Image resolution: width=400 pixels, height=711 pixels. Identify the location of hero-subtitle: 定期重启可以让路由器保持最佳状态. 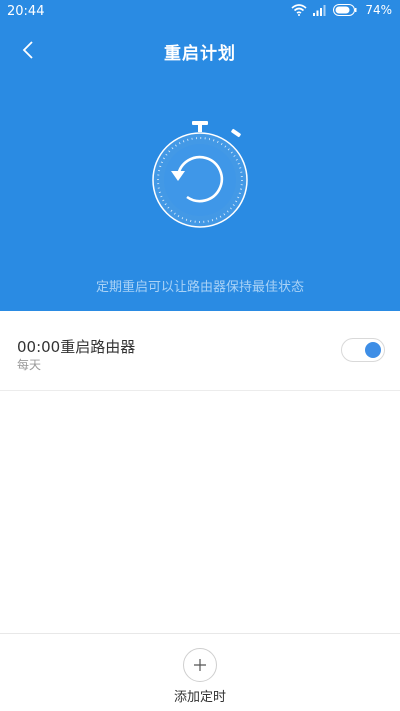
(199, 287).